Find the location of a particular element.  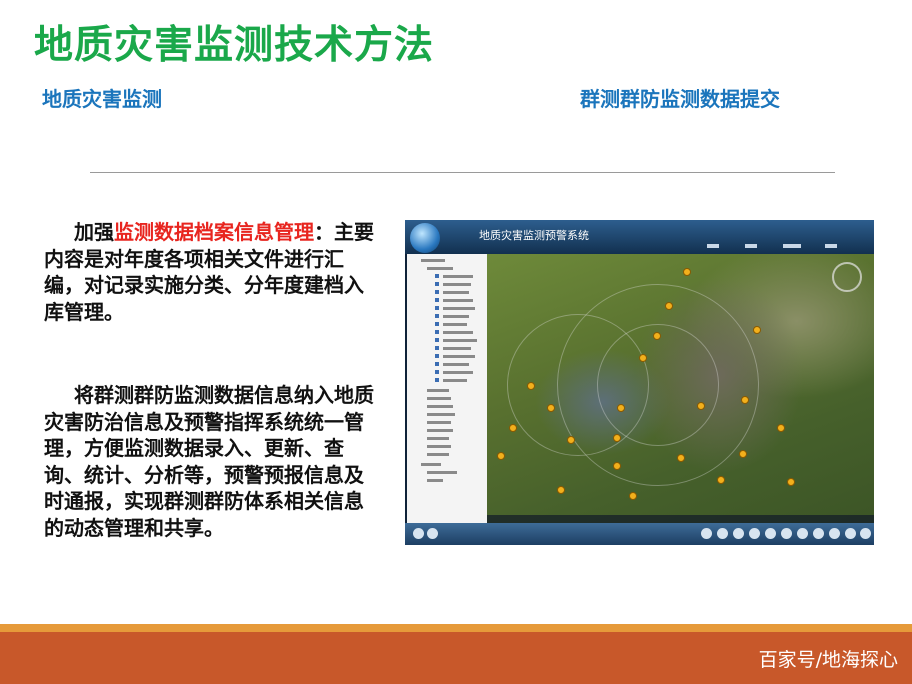

paragraph-prefix: 加强 is located at coordinates (94, 232).